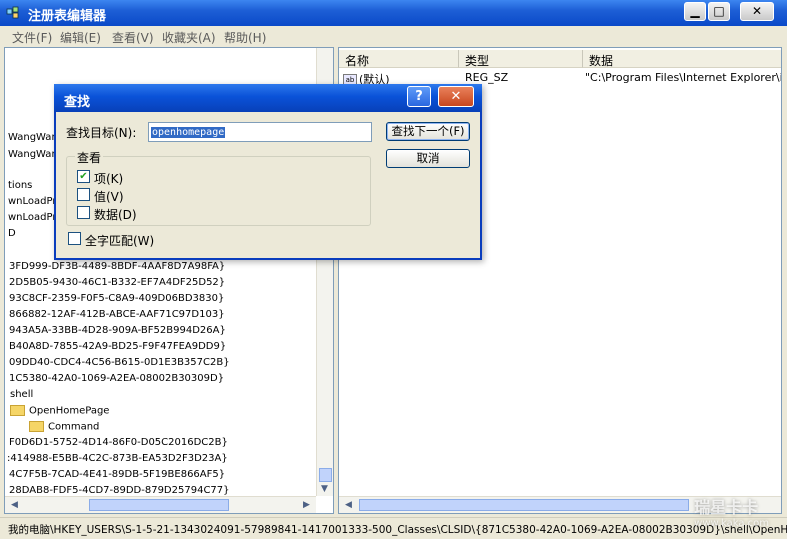 This screenshot has height=539, width=787. I want to click on dialog-title: 查找, so click(77, 102).